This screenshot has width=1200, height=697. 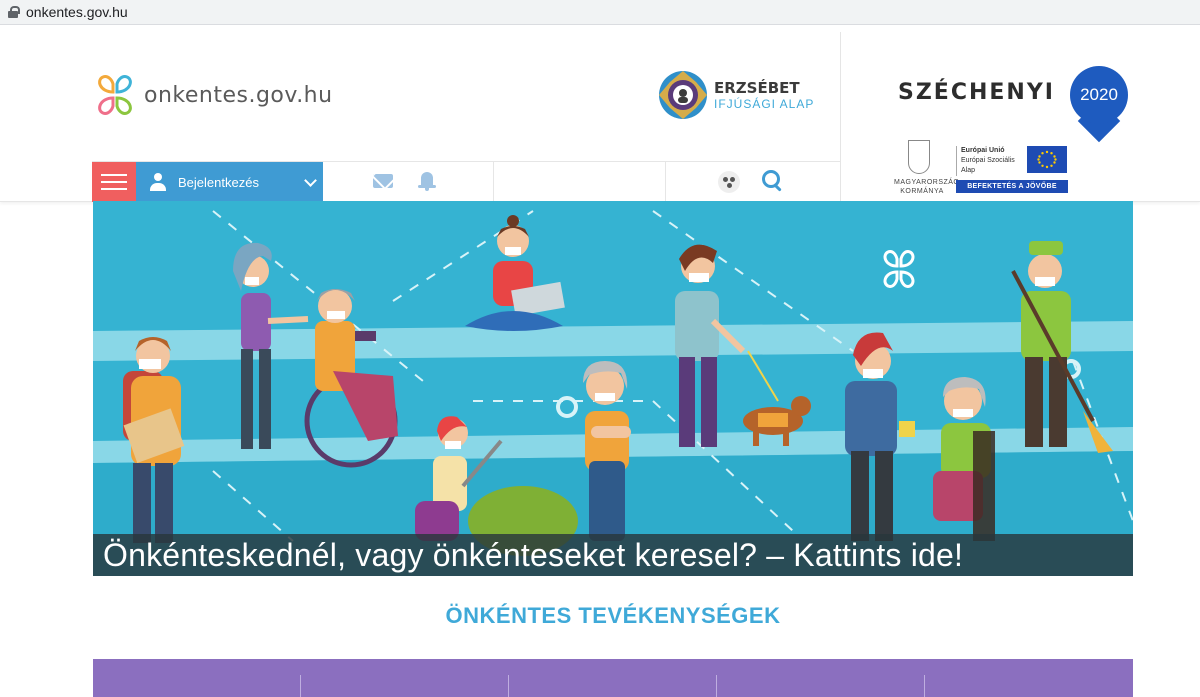 What do you see at coordinates (773, 181) in the screenshot?
I see `search-icon` at bounding box center [773, 181].